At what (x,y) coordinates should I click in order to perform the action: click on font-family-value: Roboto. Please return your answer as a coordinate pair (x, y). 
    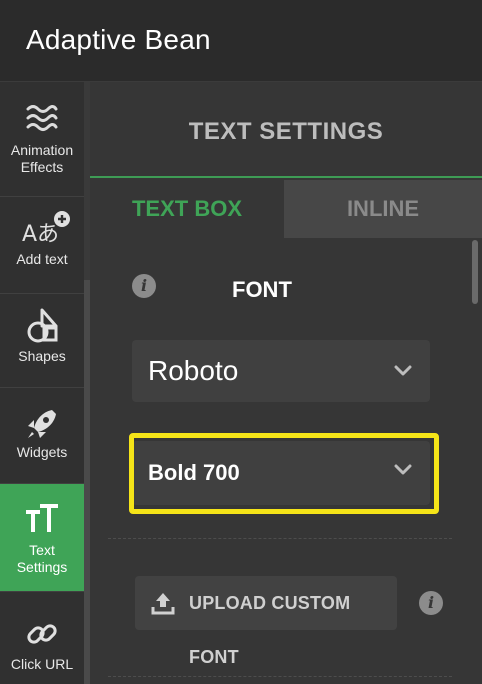
    Looking at the image, I should click on (193, 370).